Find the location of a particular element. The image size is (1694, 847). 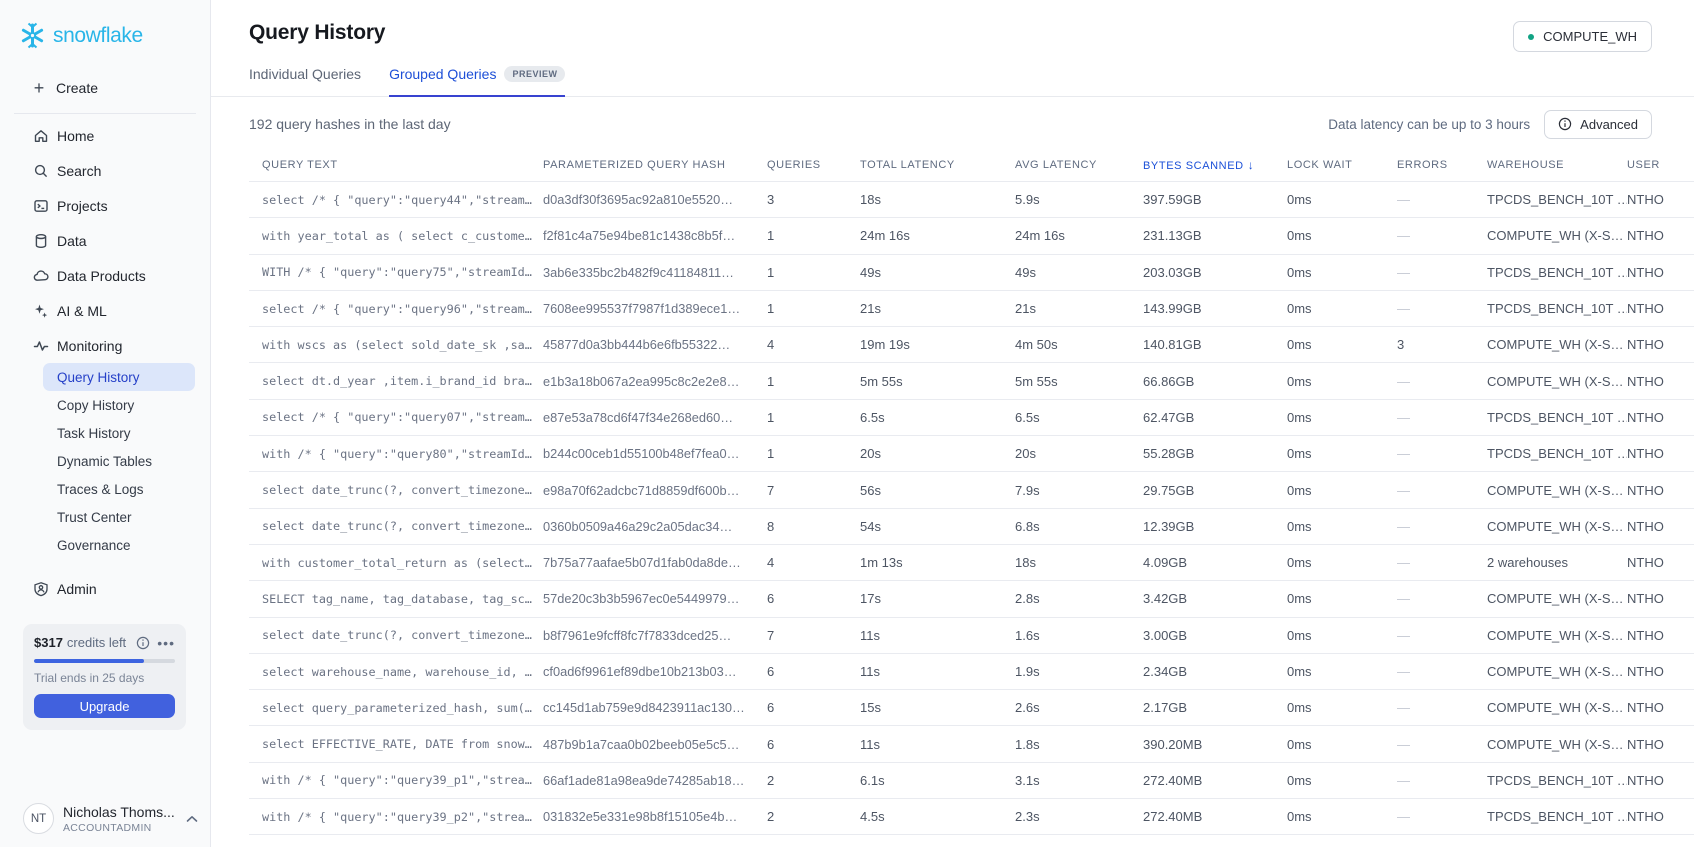

sidebar-item-trust-center: Trust Center is located at coordinates (105, 517).